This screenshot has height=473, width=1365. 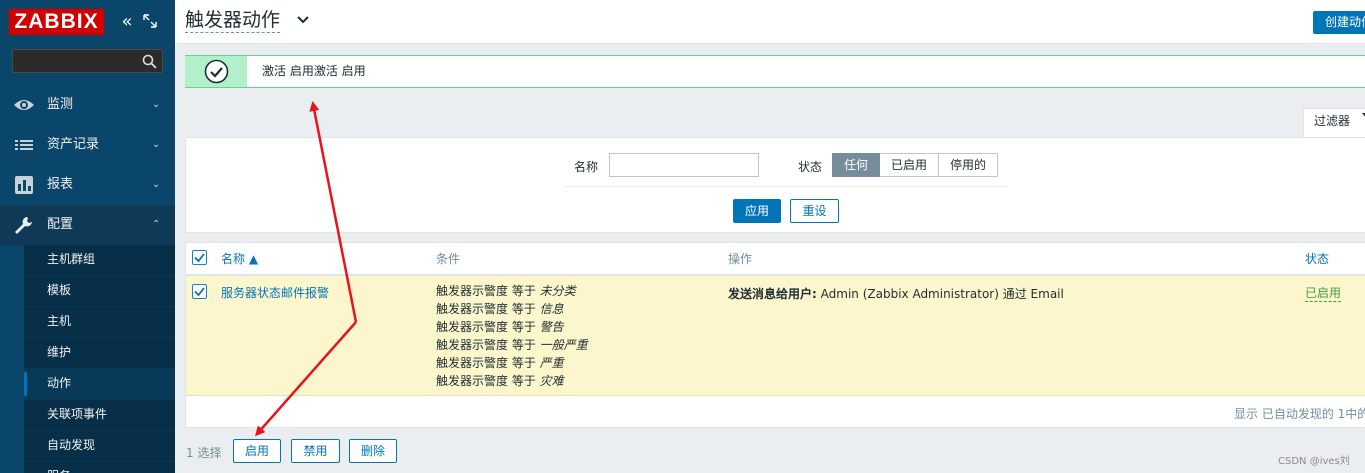 What do you see at coordinates (1314, 461) in the screenshot?
I see `watermark: CSDN @ives刘` at bounding box center [1314, 461].